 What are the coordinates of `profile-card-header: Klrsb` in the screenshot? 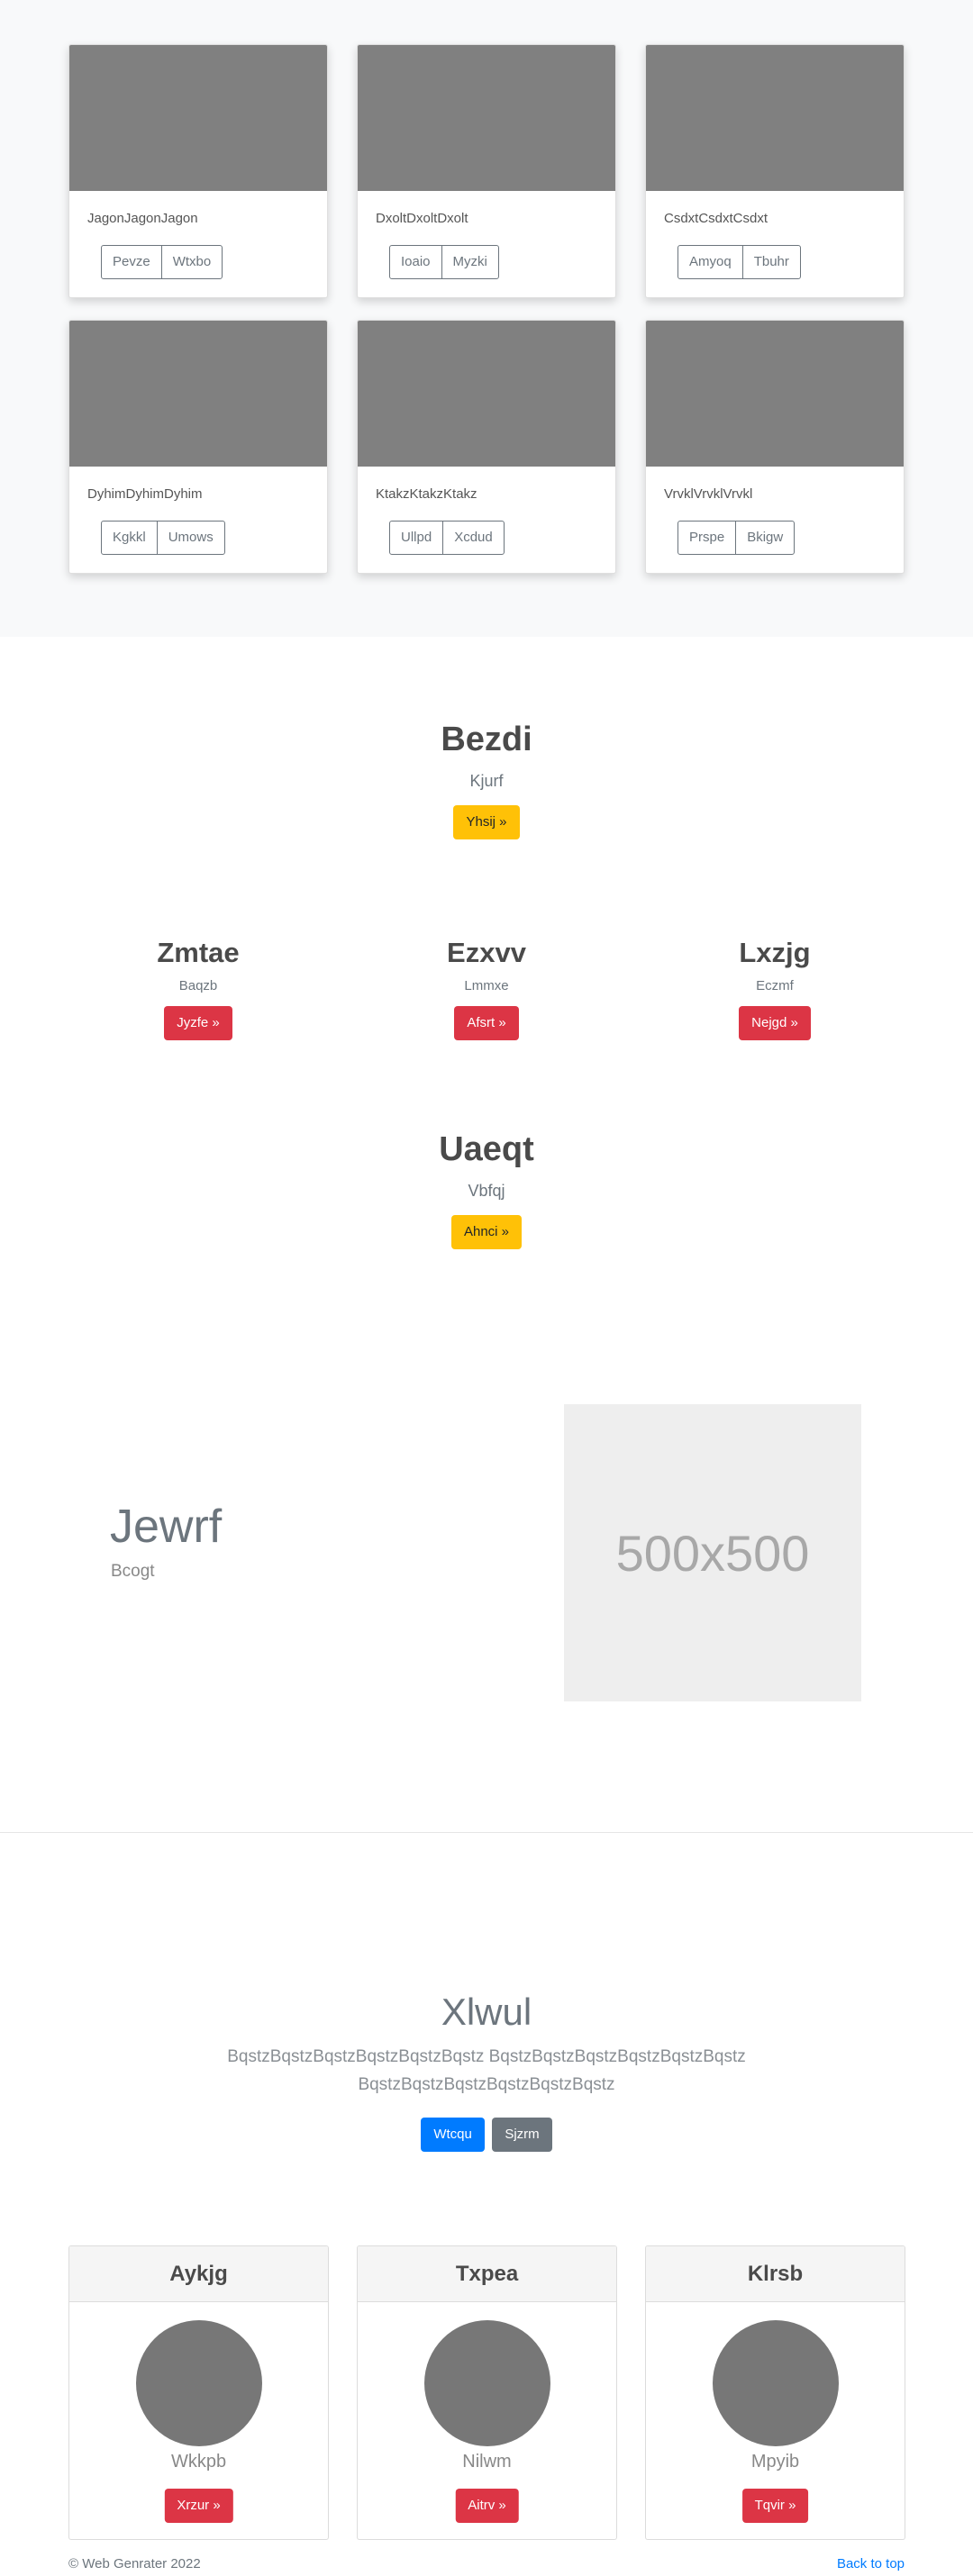 It's located at (776, 2274).